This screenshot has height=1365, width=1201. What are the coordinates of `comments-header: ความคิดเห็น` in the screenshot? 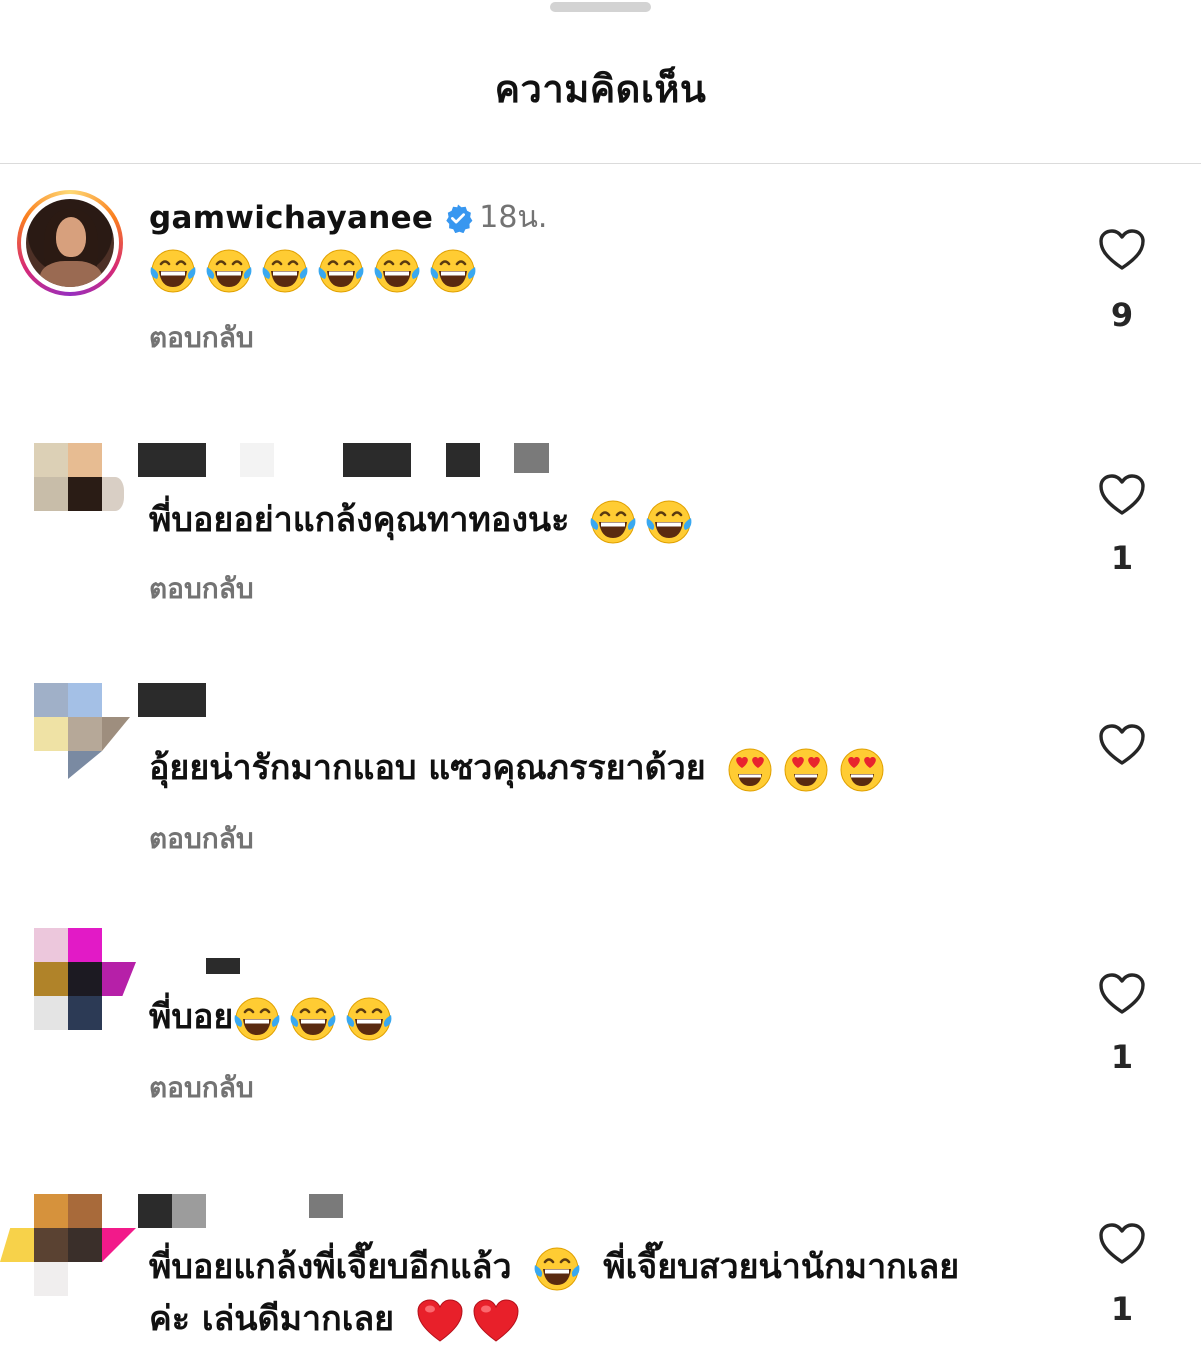 It's located at (600, 89).